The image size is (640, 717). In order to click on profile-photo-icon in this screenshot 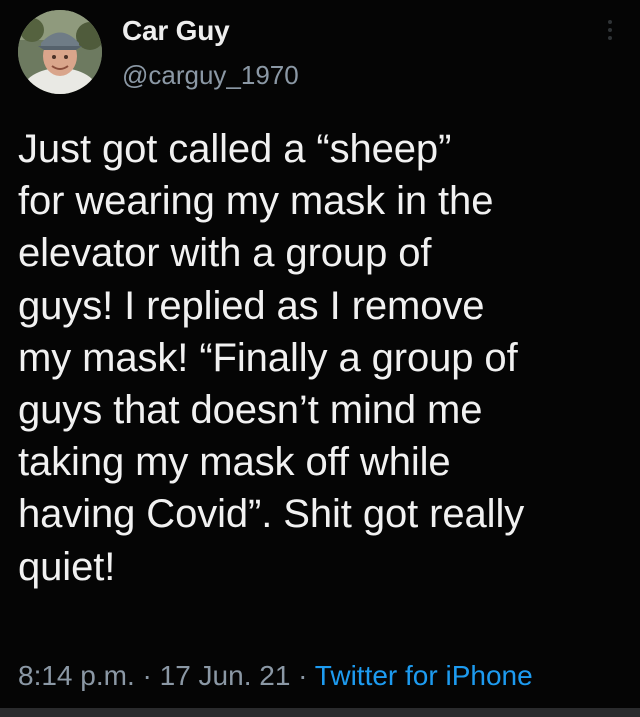, I will do `click(60, 52)`.